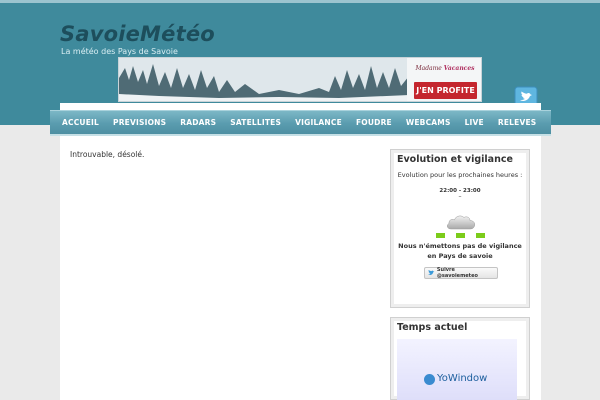 The image size is (600, 400). I want to click on vigilance-widget-title: Evolution et vigilance, so click(455, 159).